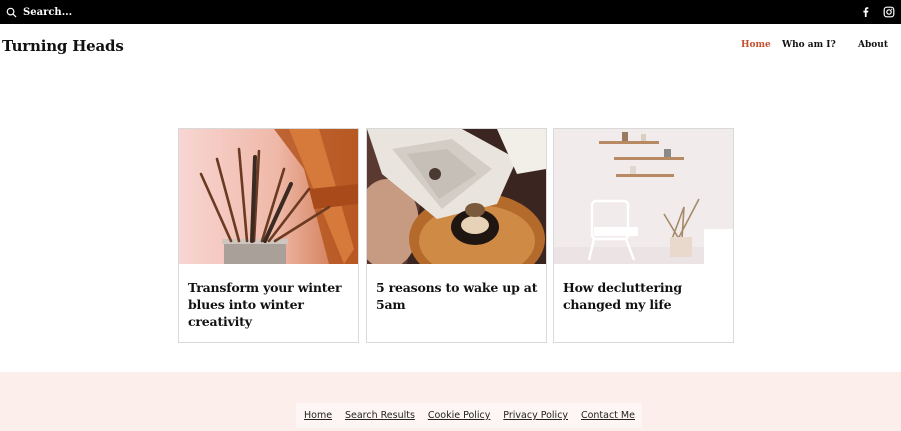 This screenshot has width=901, height=431. What do you see at coordinates (608, 415) in the screenshot?
I see `footer-link-contact-me: Contact Me` at bounding box center [608, 415].